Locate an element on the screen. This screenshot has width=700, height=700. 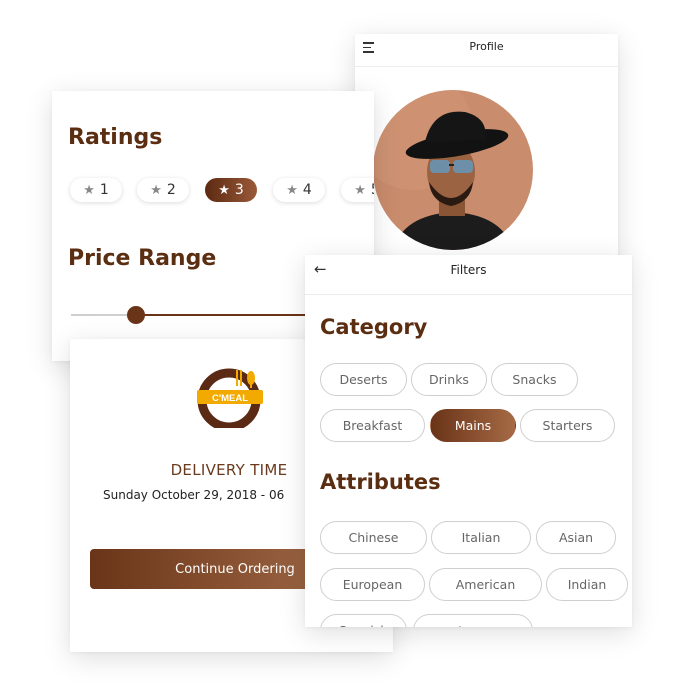
rating-pill-1: ★ 1 is located at coordinates (96, 190).